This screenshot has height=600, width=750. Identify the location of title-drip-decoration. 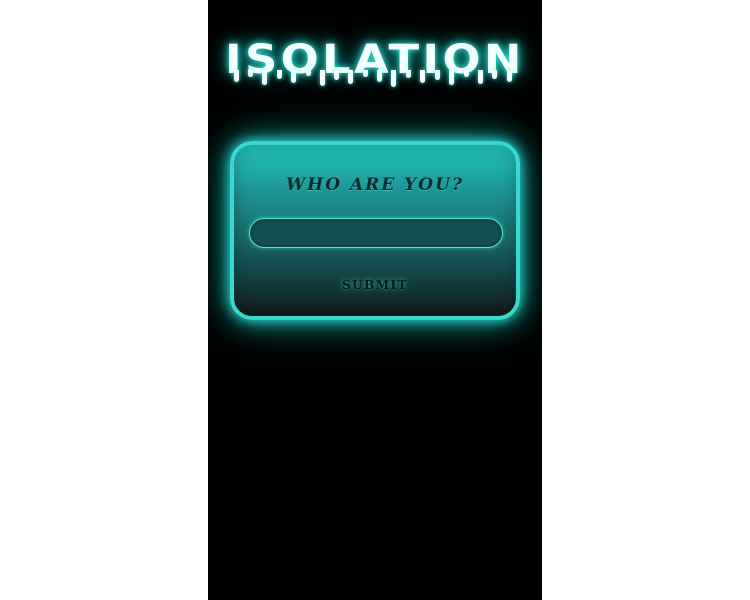
(375, 81).